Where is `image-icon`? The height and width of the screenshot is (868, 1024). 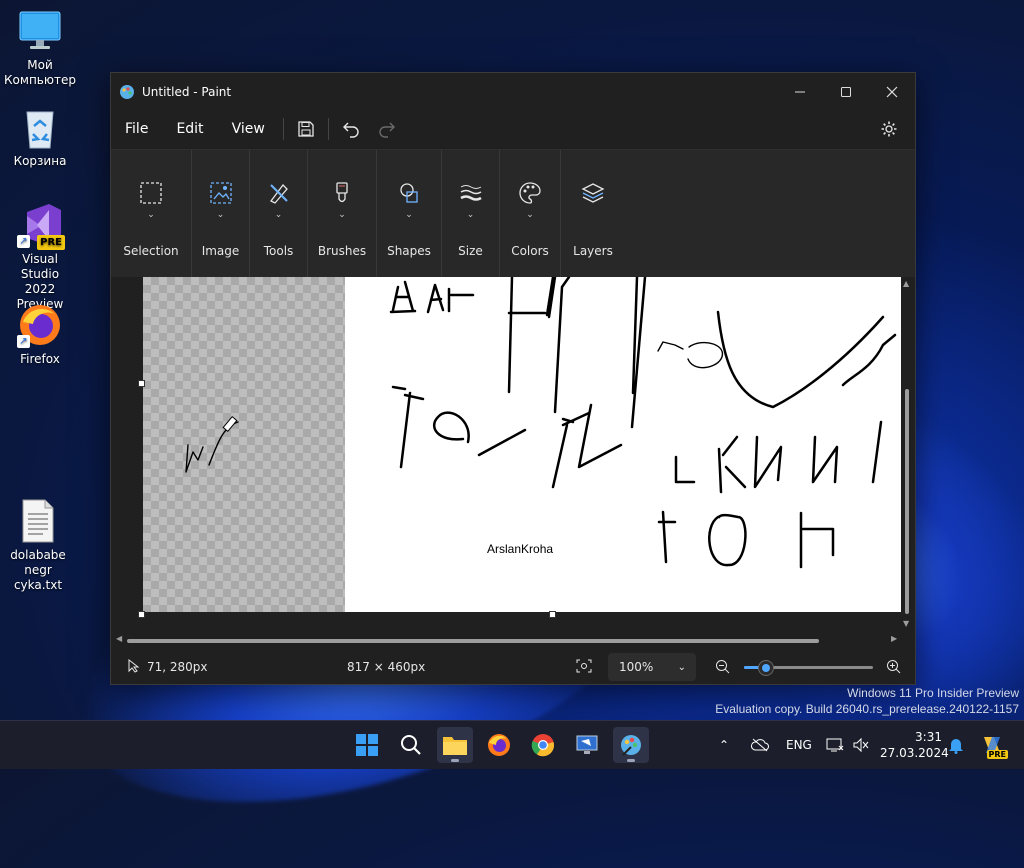 image-icon is located at coordinates (221, 193).